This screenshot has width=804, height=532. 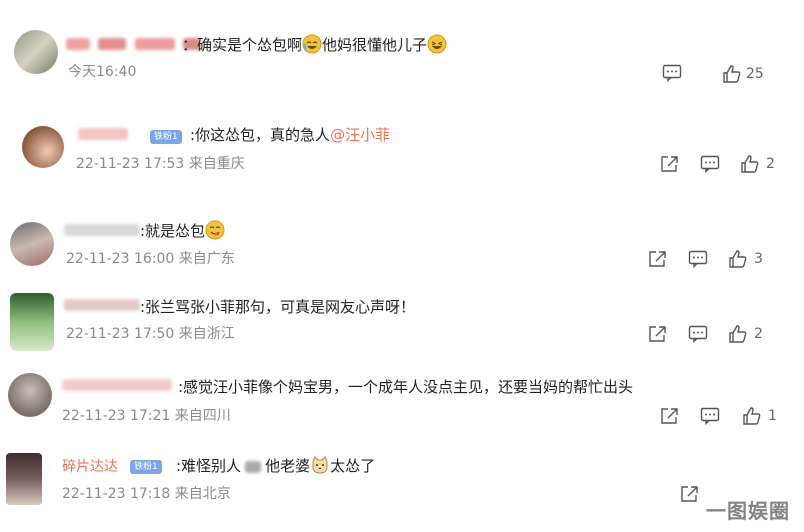 What do you see at coordinates (755, 74) in the screenshot?
I see `like-count: 25` at bounding box center [755, 74].